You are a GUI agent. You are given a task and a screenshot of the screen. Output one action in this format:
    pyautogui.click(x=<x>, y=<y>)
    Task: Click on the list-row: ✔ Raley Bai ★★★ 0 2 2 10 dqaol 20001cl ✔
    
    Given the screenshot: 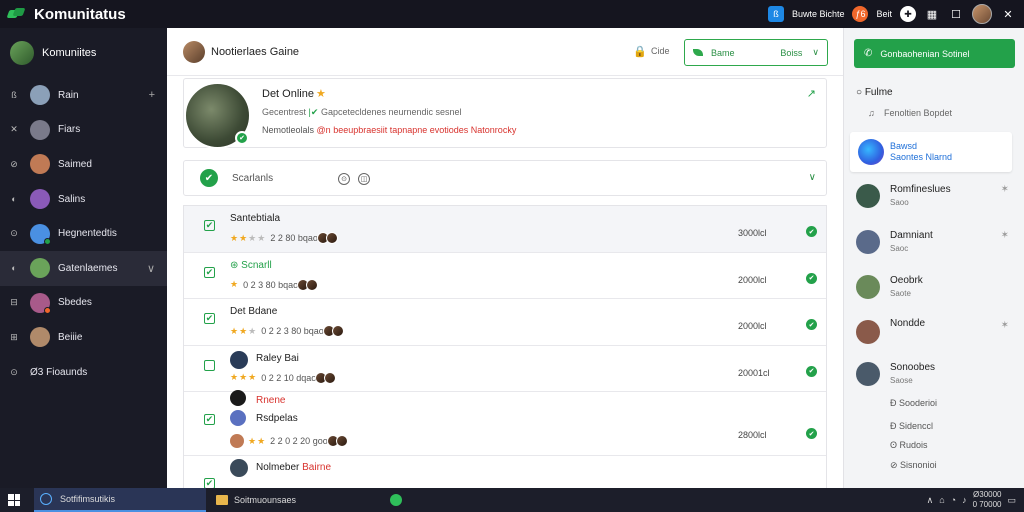 What is the action you would take?
    pyautogui.click(x=505, y=369)
    